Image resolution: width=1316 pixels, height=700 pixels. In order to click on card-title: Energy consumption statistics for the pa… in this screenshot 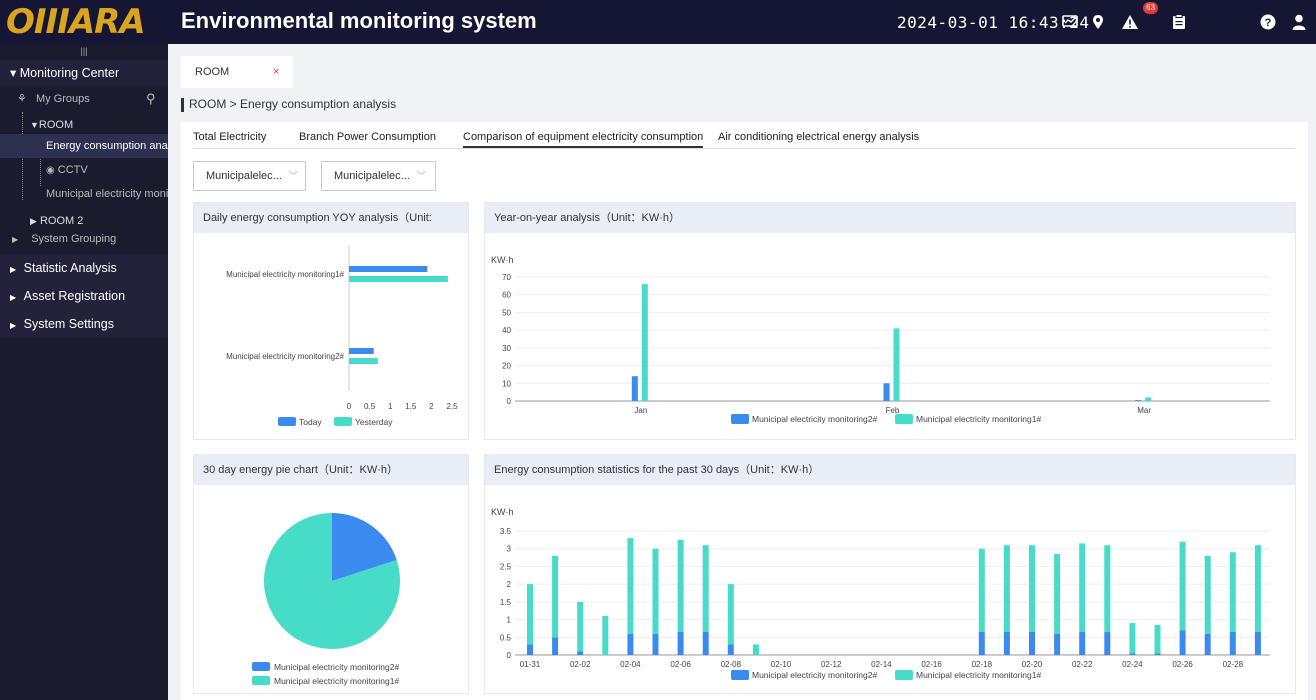, I will do `click(890, 470)`.